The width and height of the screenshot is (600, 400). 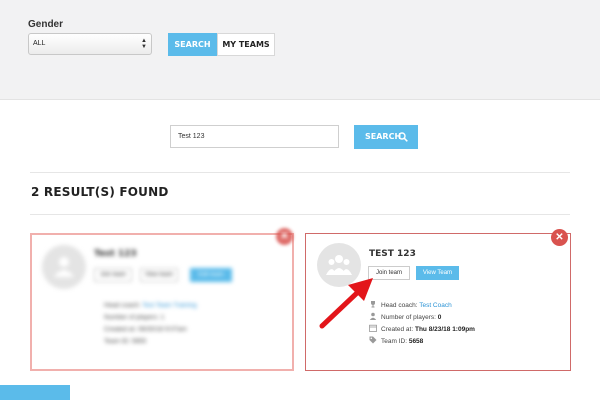 I want to click on team-id-row: Team ID: 5658, so click(x=422, y=342).